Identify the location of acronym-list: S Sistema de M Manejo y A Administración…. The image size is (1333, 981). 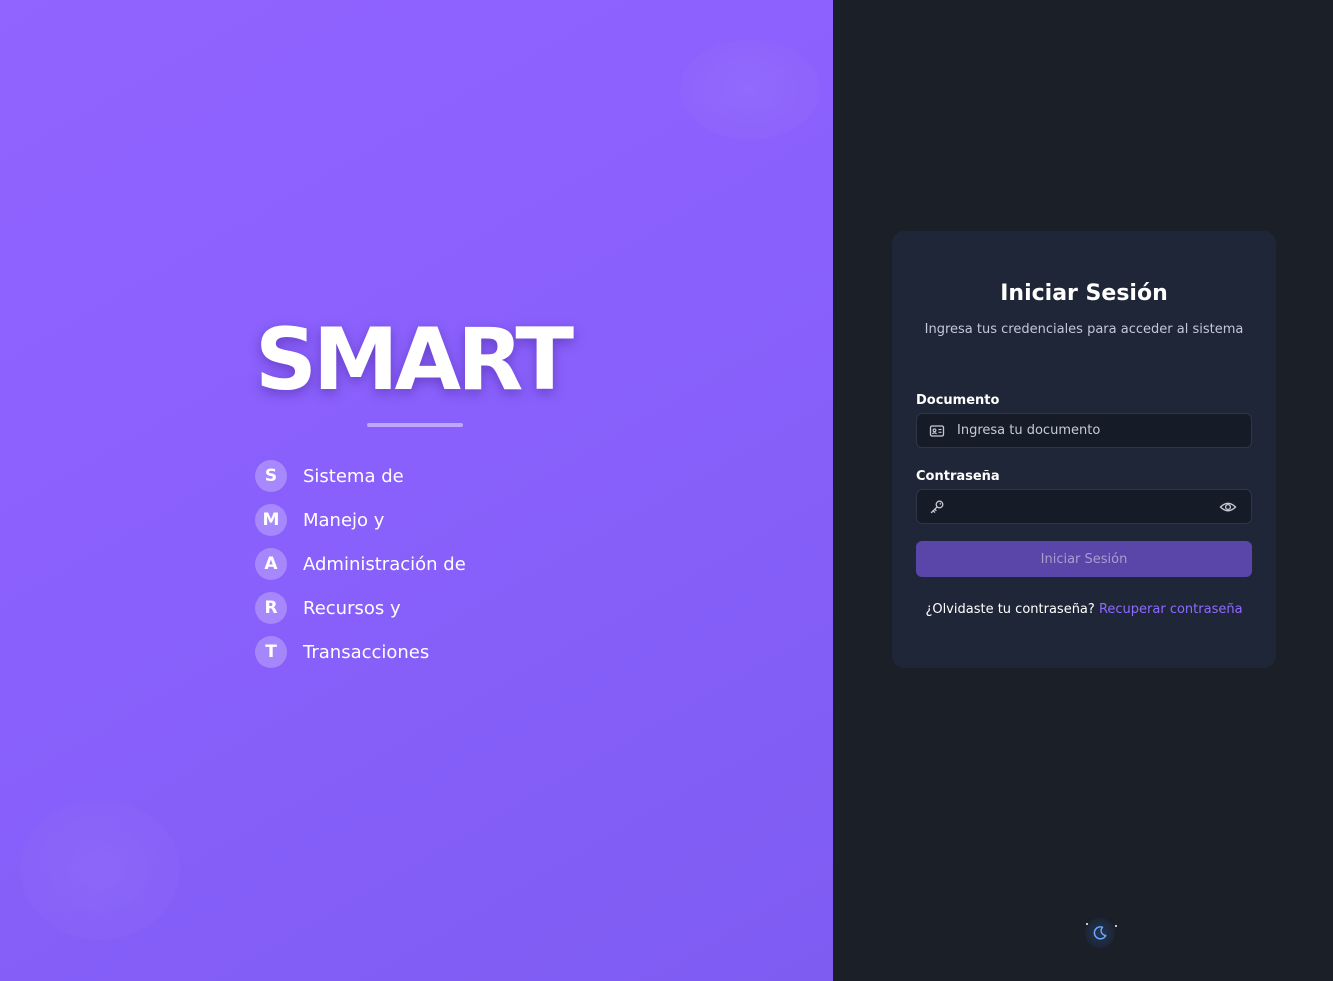
(360, 570).